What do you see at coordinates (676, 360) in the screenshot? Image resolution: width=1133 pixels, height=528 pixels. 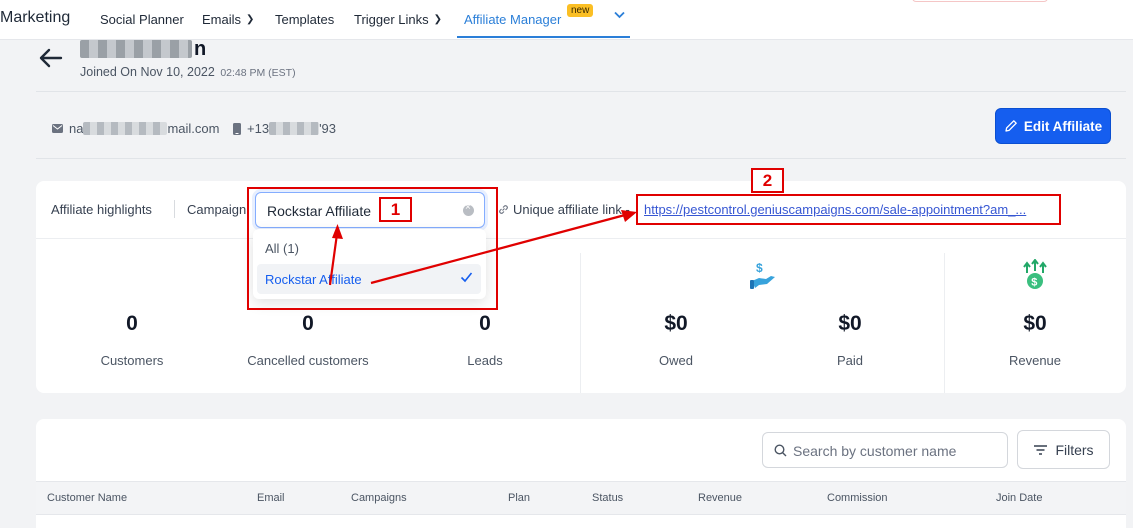 I see `stat-label: Owed` at bounding box center [676, 360].